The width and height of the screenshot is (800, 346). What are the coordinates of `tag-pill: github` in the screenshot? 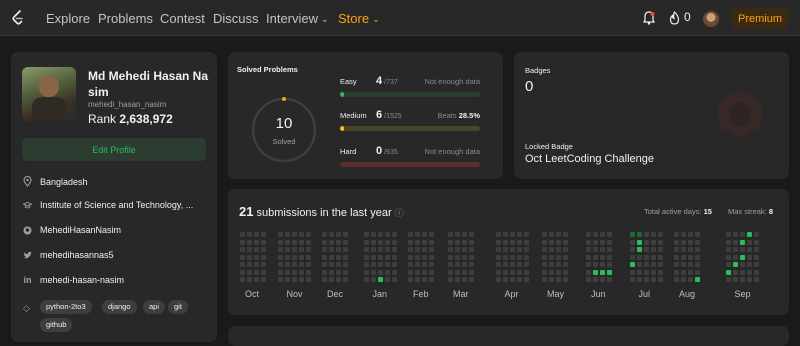 It's located at (56, 325).